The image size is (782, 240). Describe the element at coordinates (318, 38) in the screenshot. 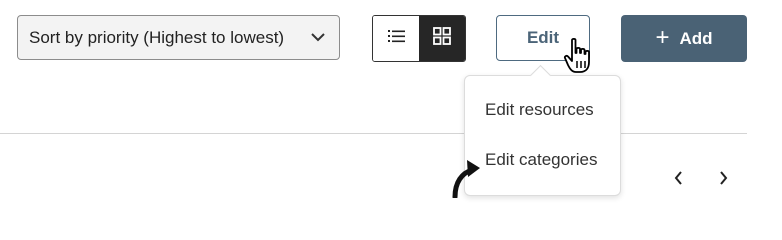

I see `chevron-down-icon` at that location.